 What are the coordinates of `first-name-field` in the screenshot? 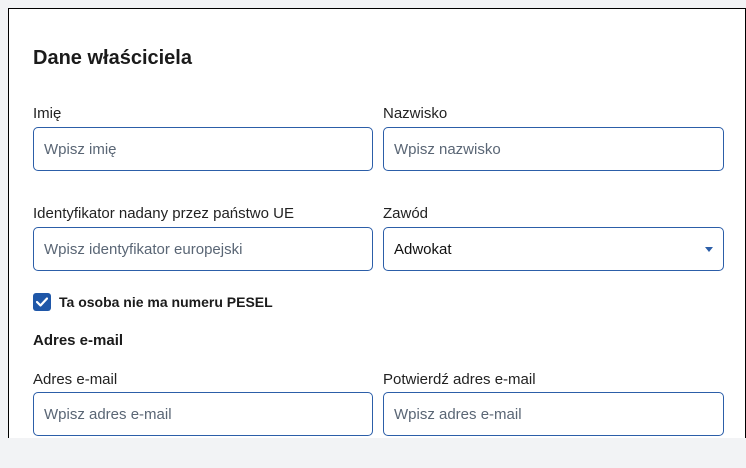 It's located at (203, 149).